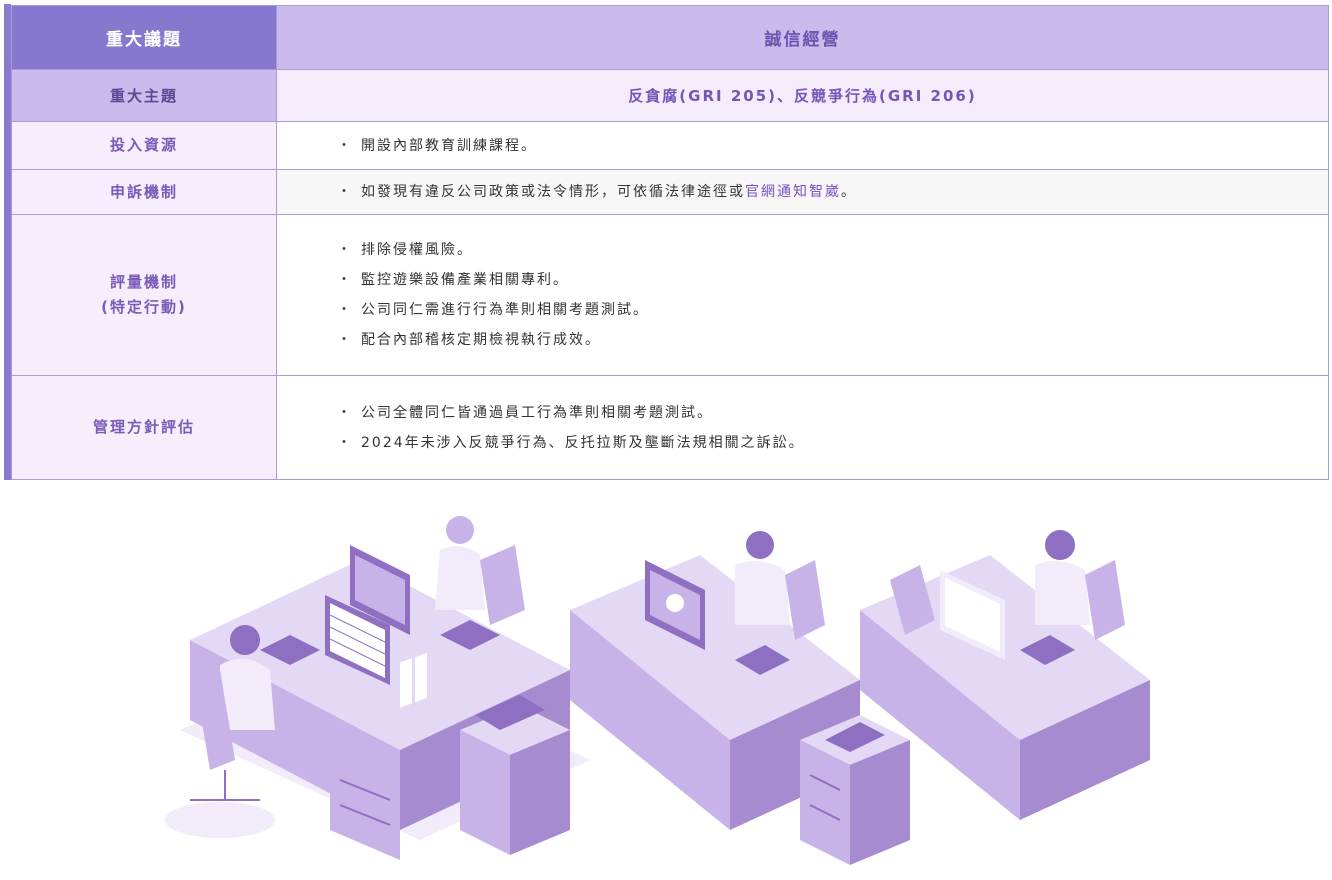 The width and height of the screenshot is (1332, 880). I want to click on appeal-row: 申訴機制 ・如發現有違反公司政策或法令情形，可依循法律途徑或官網通知智崴。, so click(670, 192).